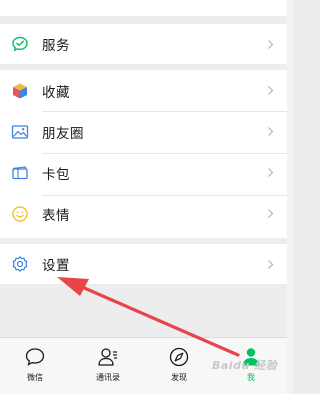 This screenshot has width=320, height=394. Describe the element at coordinates (148, 317) in the screenshot. I see `annotation-arrow` at that location.